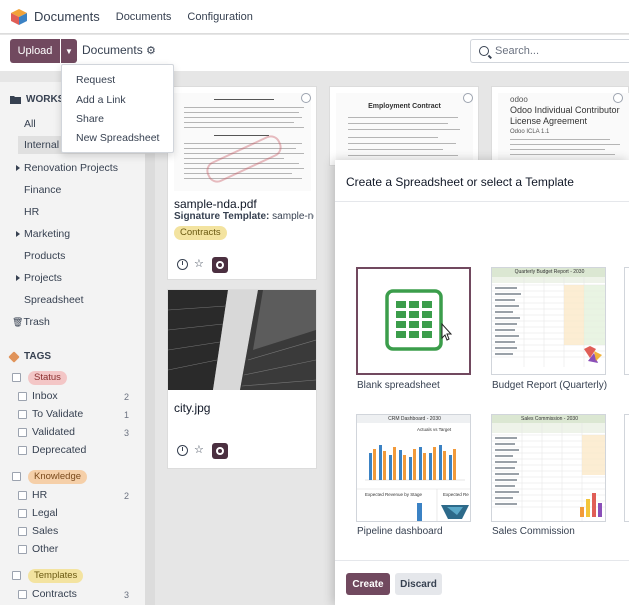 The image size is (629, 605). I want to click on template-blank-spreadsheet, so click(413, 321).